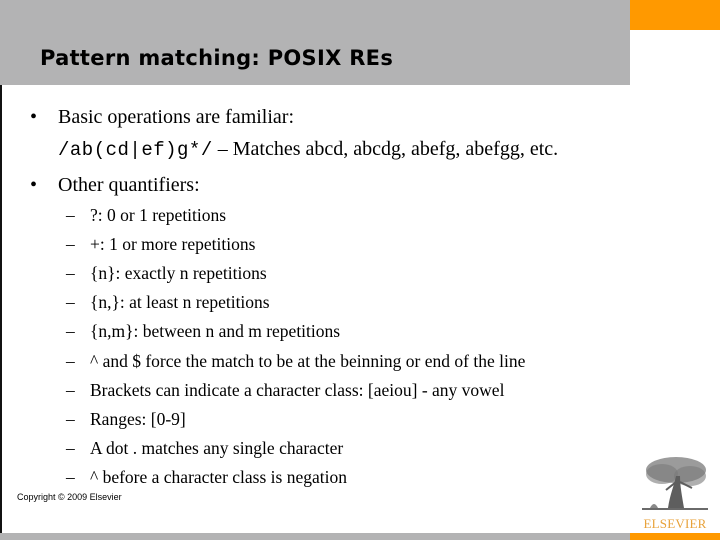  I want to click on quantifier-item-text: +: 1 or more repetitions, so click(173, 244).